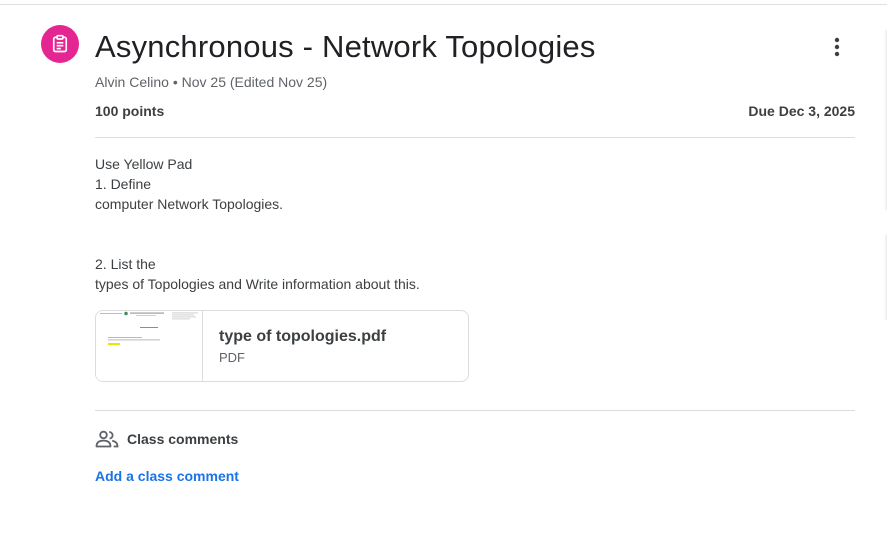 The image size is (887, 549). Describe the element at coordinates (125, 264) in the screenshot. I see `description-line: 2. List the` at that location.